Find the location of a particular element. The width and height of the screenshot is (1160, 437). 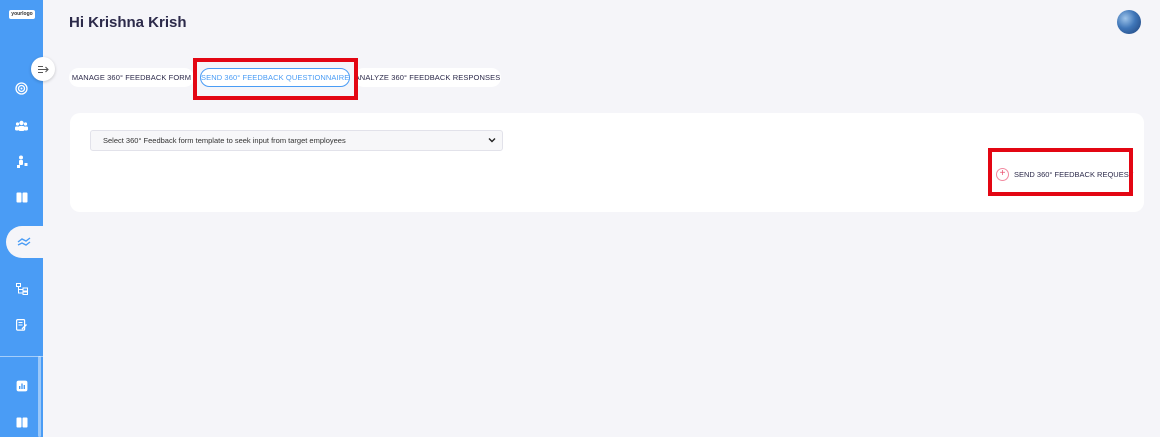

page-greeting: Hi Krishna Krish is located at coordinates (128, 22).